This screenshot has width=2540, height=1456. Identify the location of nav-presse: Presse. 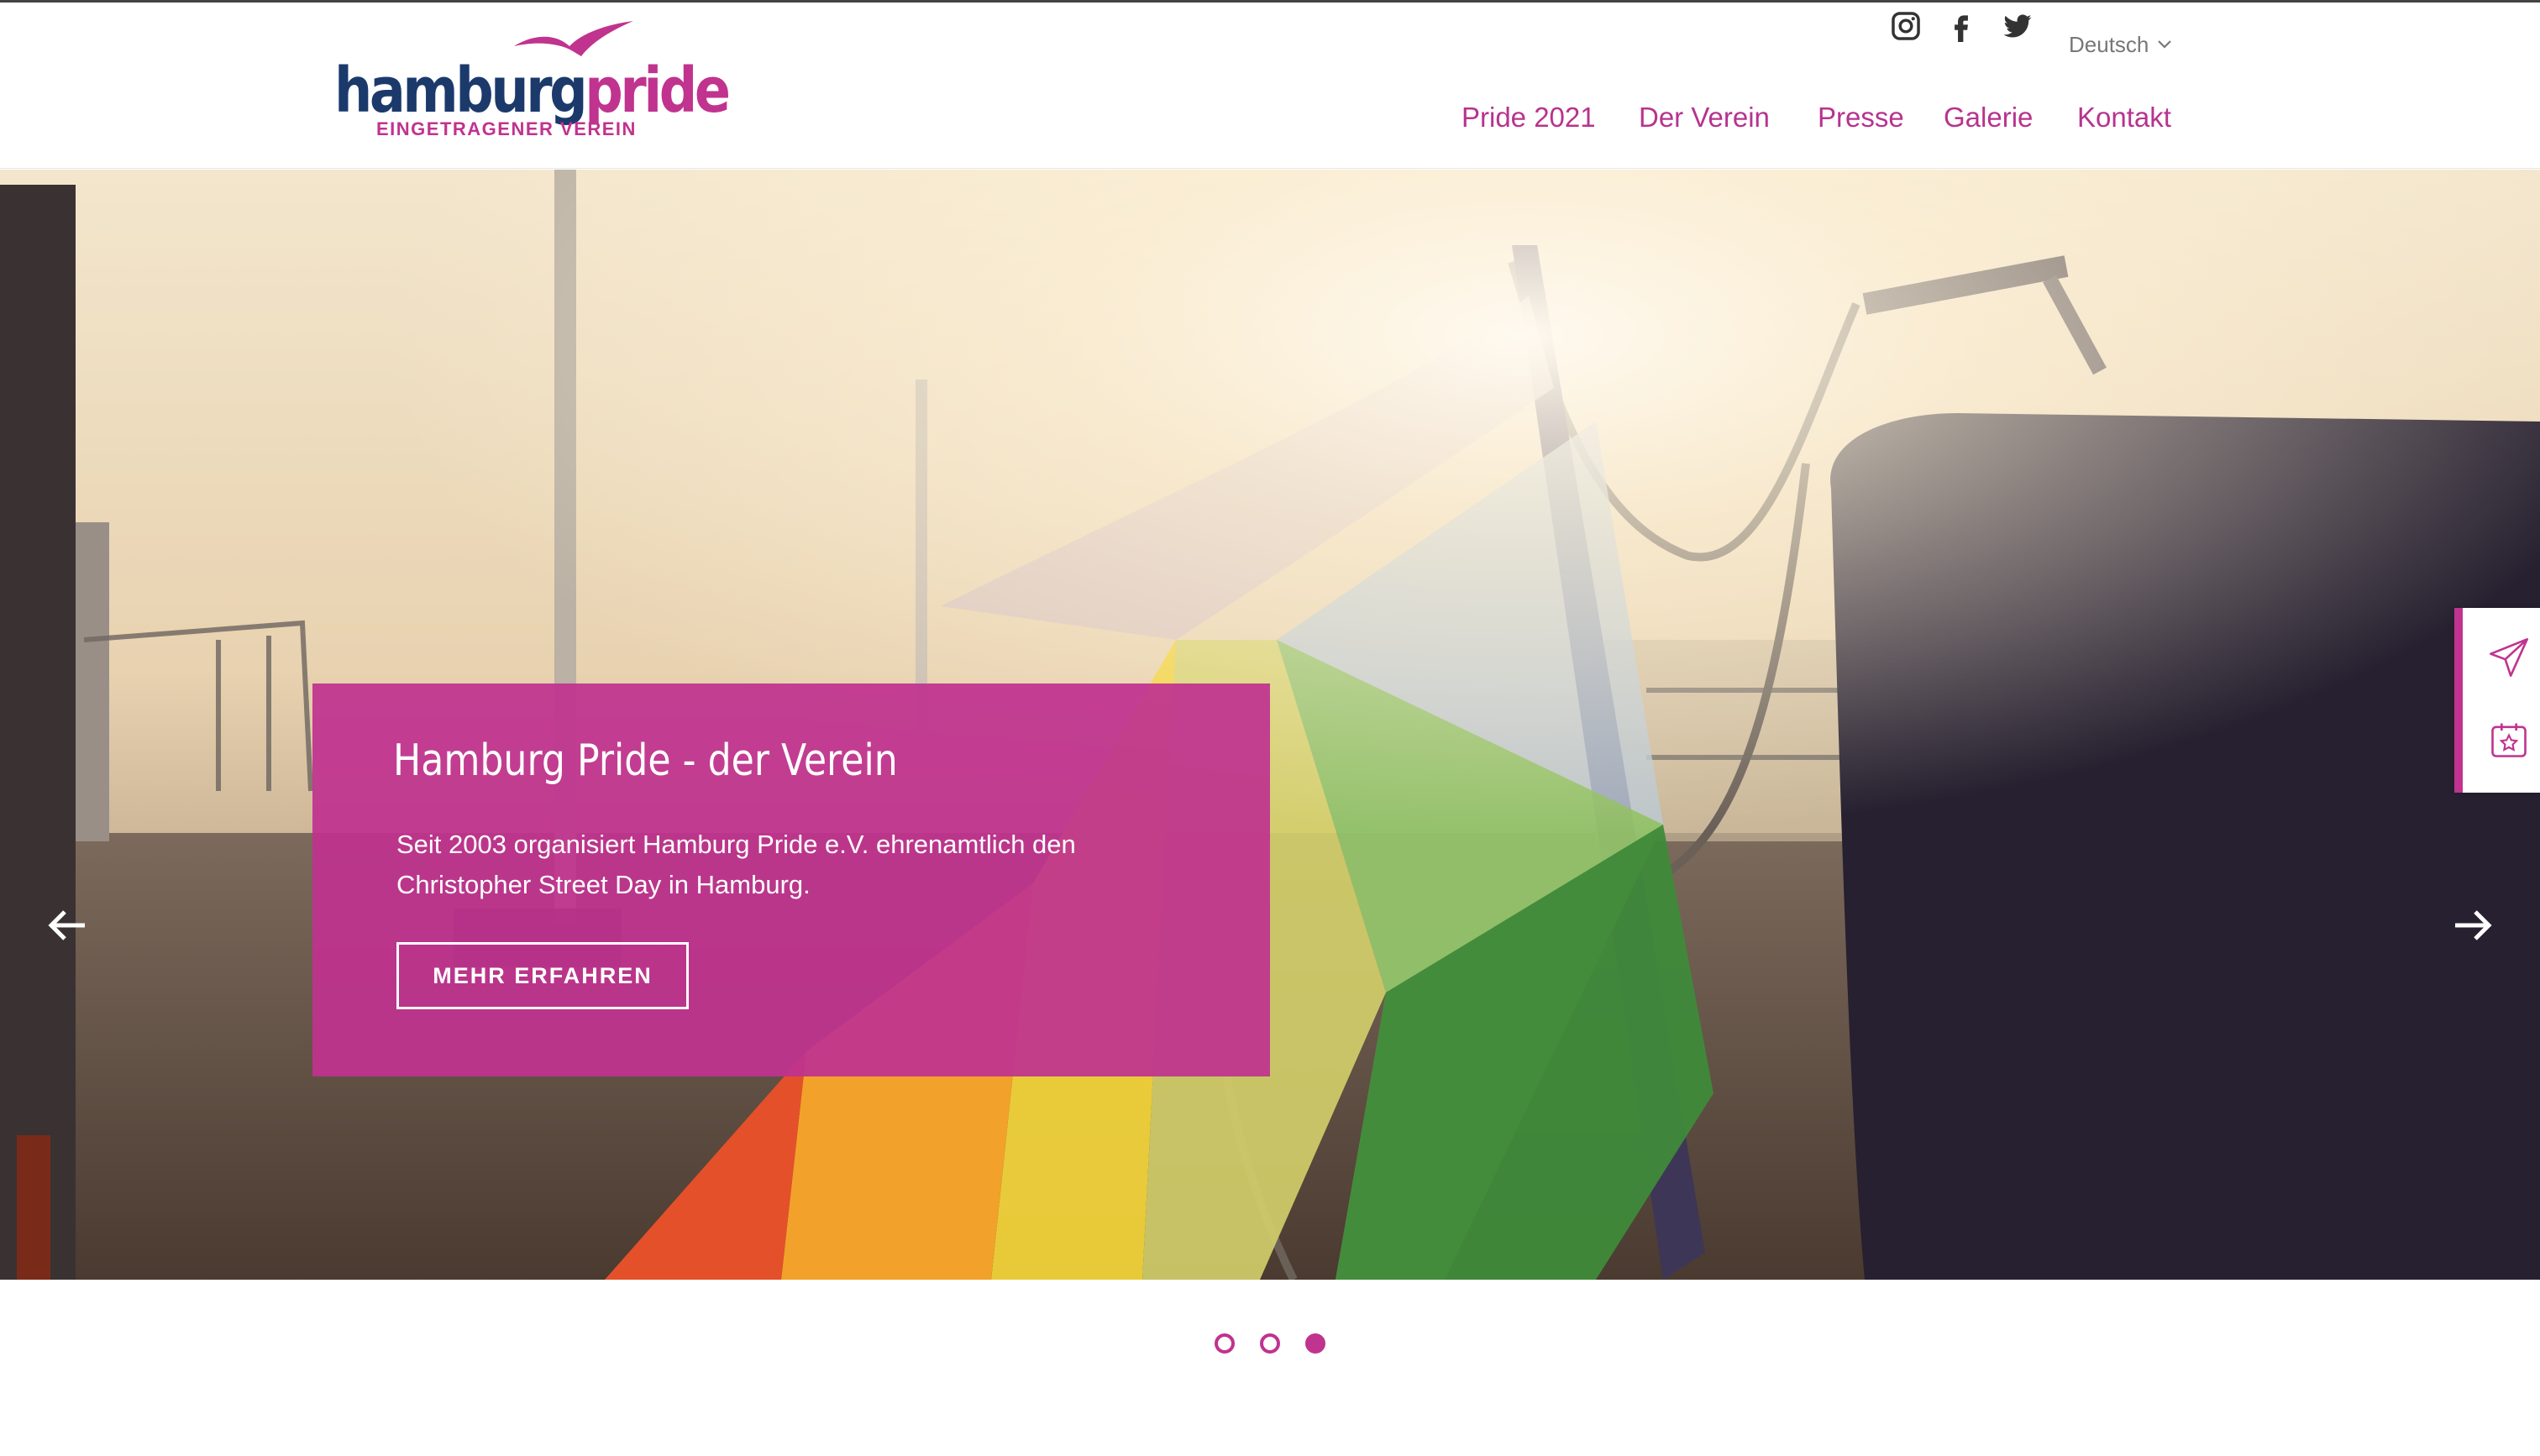
(1861, 118).